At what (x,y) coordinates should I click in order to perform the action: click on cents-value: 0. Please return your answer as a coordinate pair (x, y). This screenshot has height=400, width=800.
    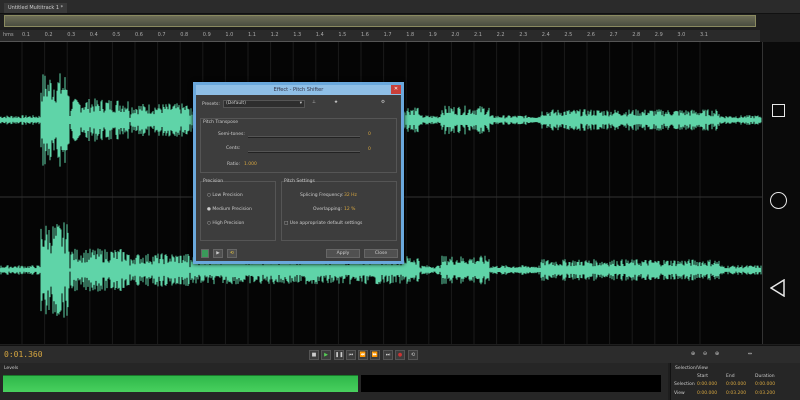
    Looking at the image, I should click on (369, 149).